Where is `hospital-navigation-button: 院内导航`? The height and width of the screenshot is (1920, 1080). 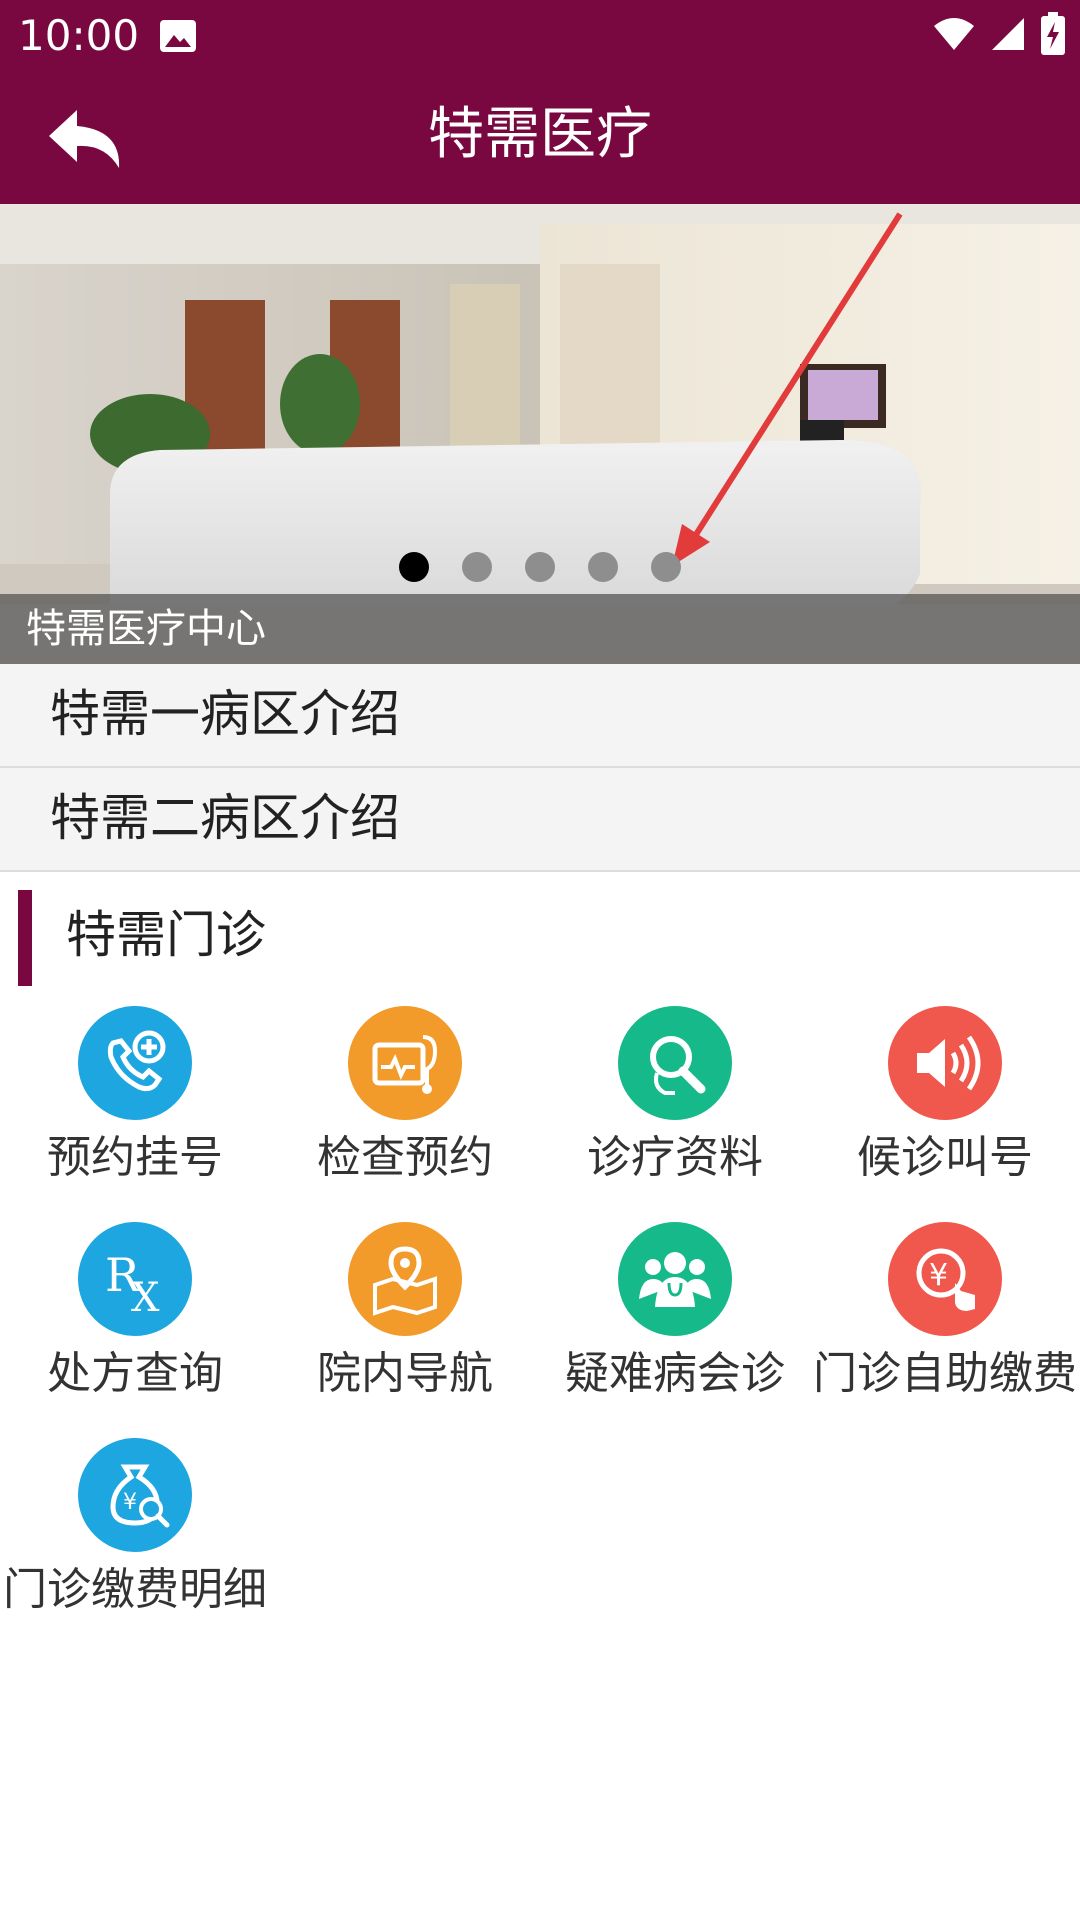
hospital-navigation-button: 院内导航 is located at coordinates (405, 1322).